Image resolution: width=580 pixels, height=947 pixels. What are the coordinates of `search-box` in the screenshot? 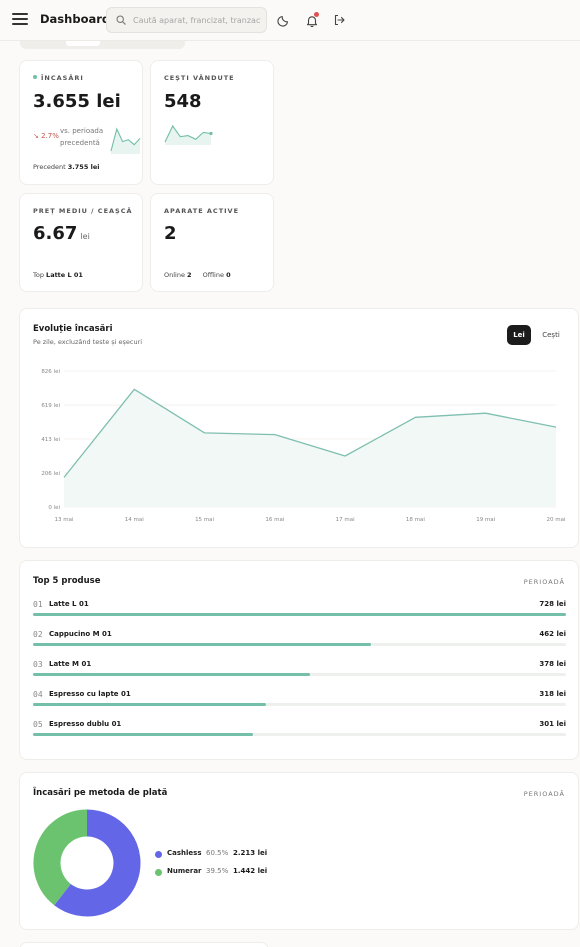 It's located at (186, 20).